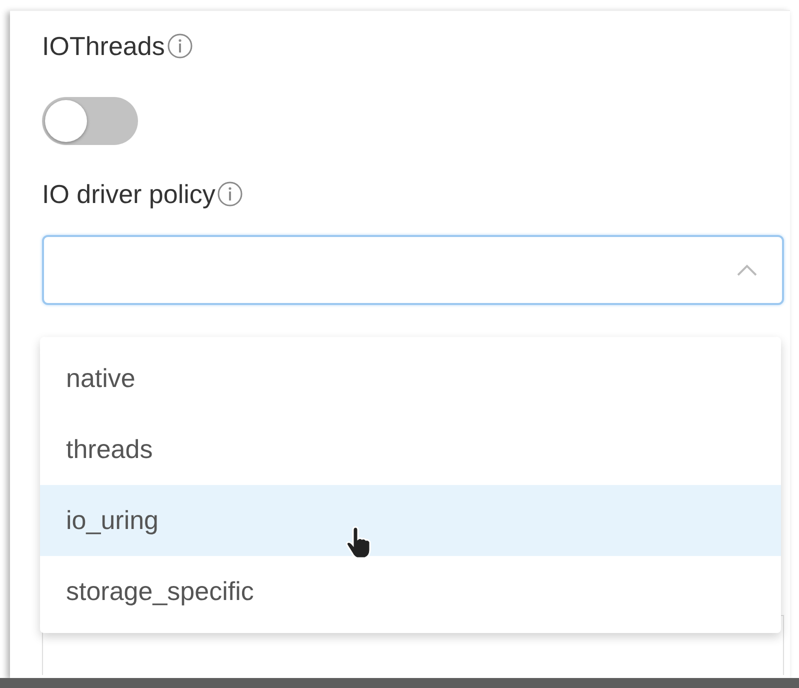 The image size is (799, 688). I want to click on select-field, so click(413, 270).